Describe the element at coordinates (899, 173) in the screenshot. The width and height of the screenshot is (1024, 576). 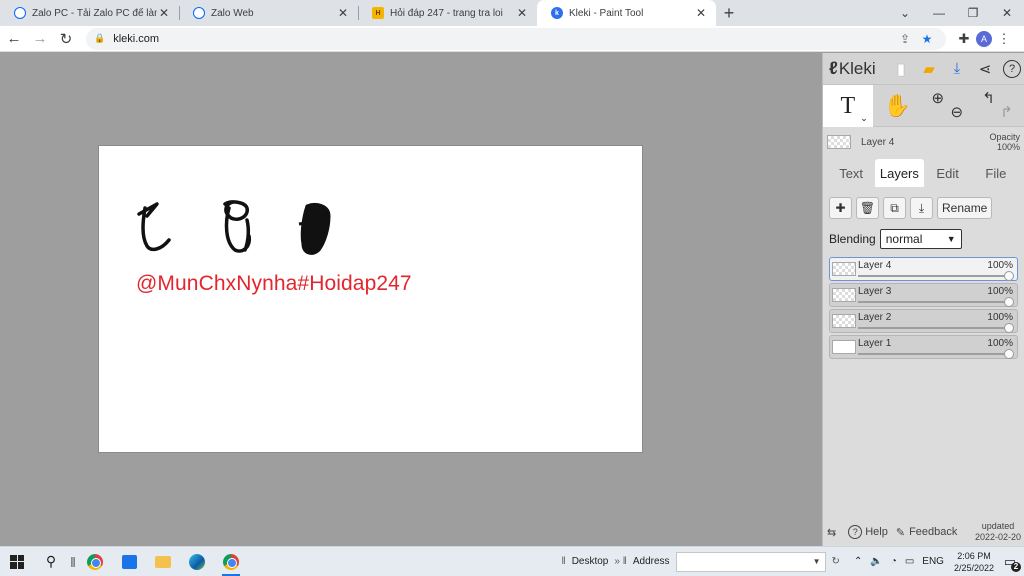
I see `tab-layers: Layers` at that location.